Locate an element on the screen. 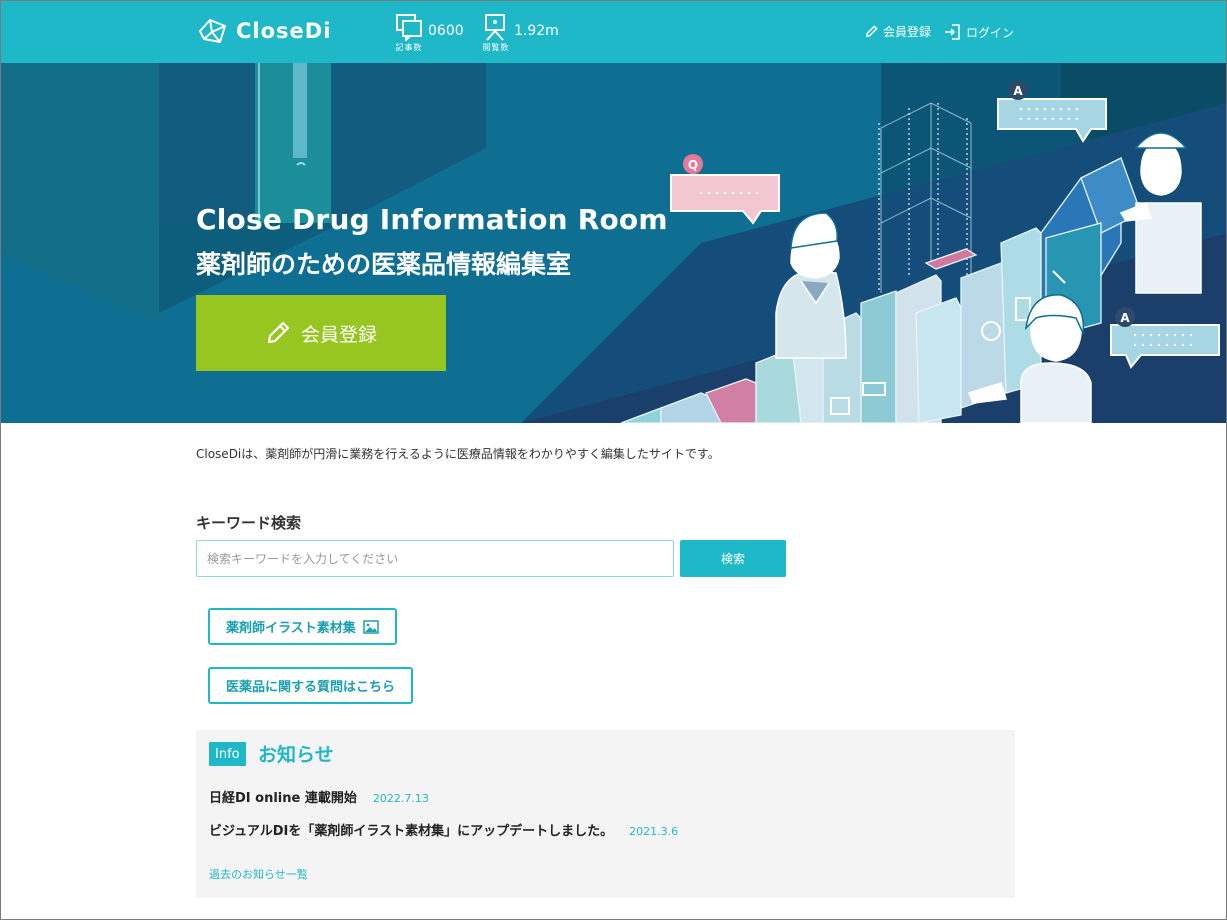  view-count-caption: 閲覧数 is located at coordinates (496, 47).